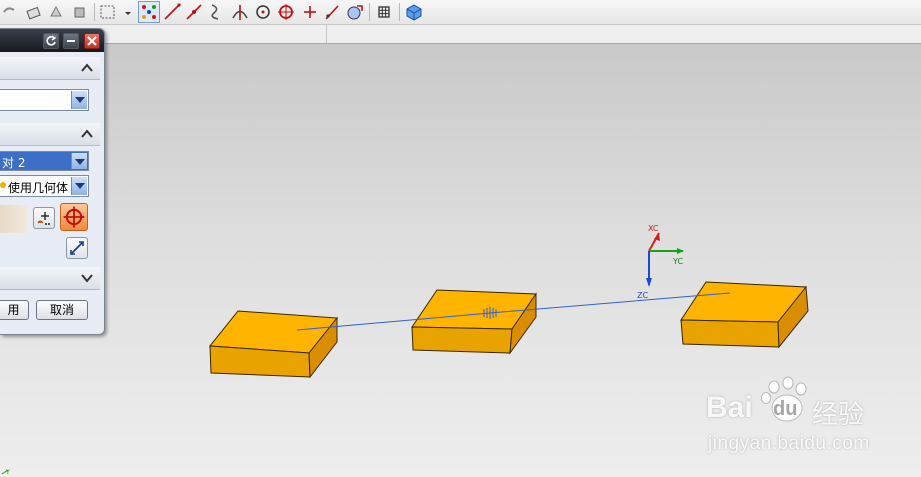  What do you see at coordinates (414, 12) in the screenshot?
I see `cube-icon` at bounding box center [414, 12].